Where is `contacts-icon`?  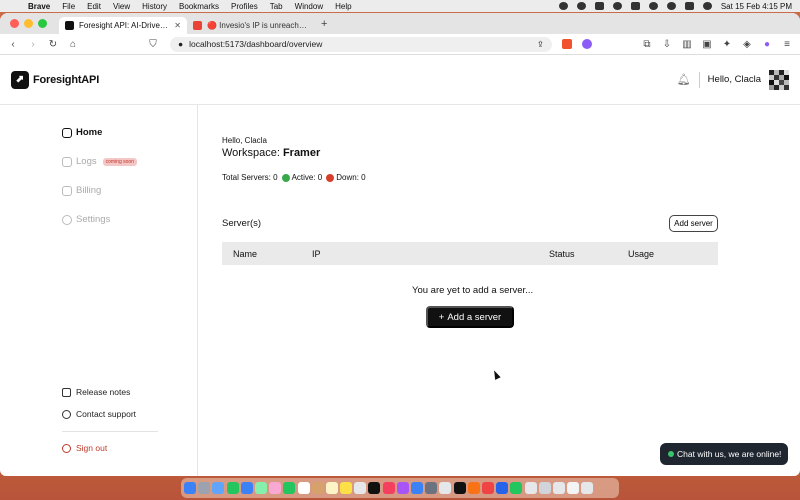 contacts-icon is located at coordinates (317, 488).